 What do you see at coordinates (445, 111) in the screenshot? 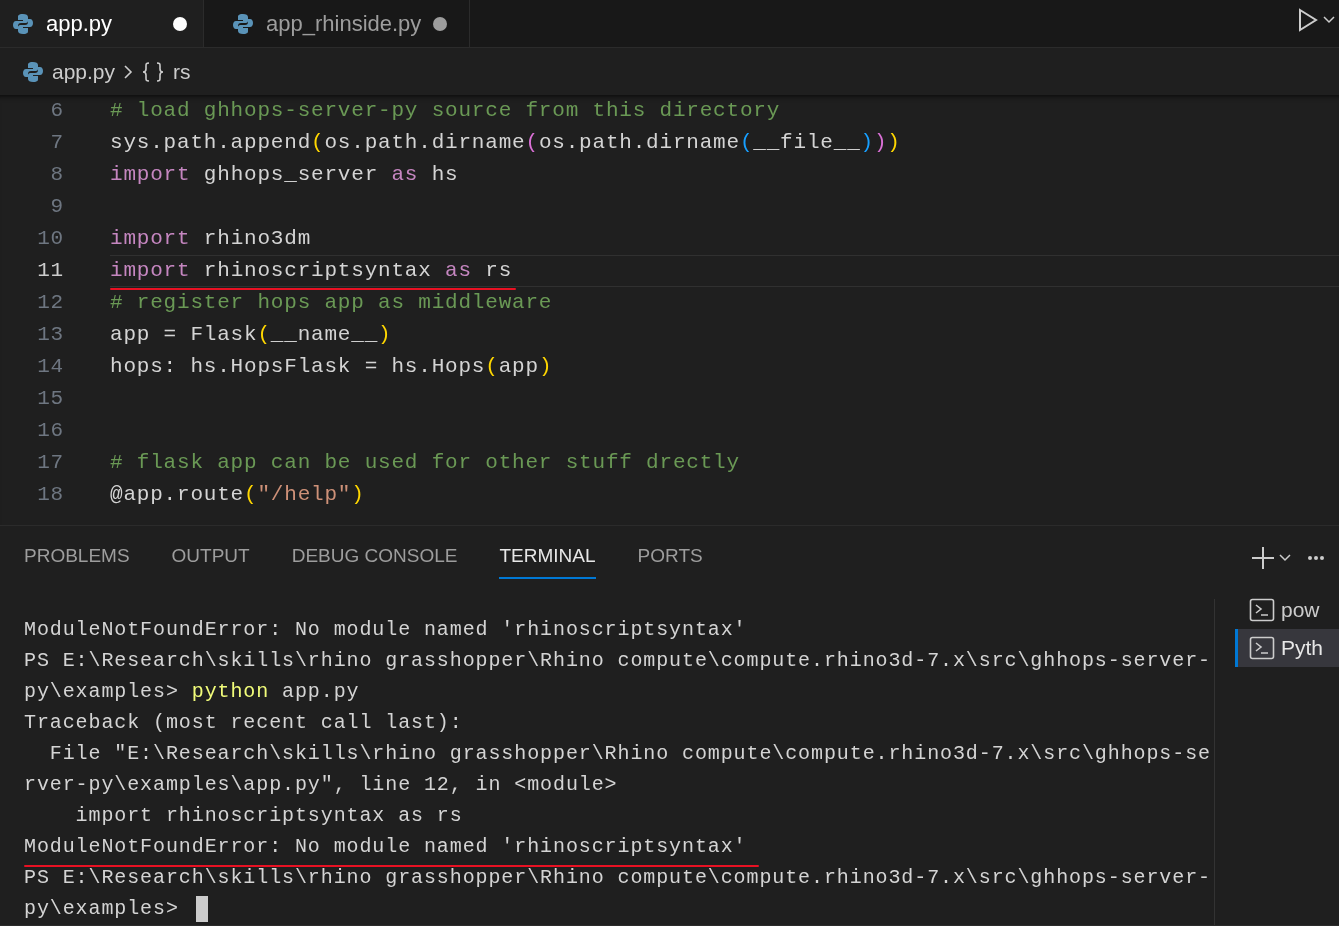
I see `code-line: # load ghhops-server-py source from this directory` at bounding box center [445, 111].